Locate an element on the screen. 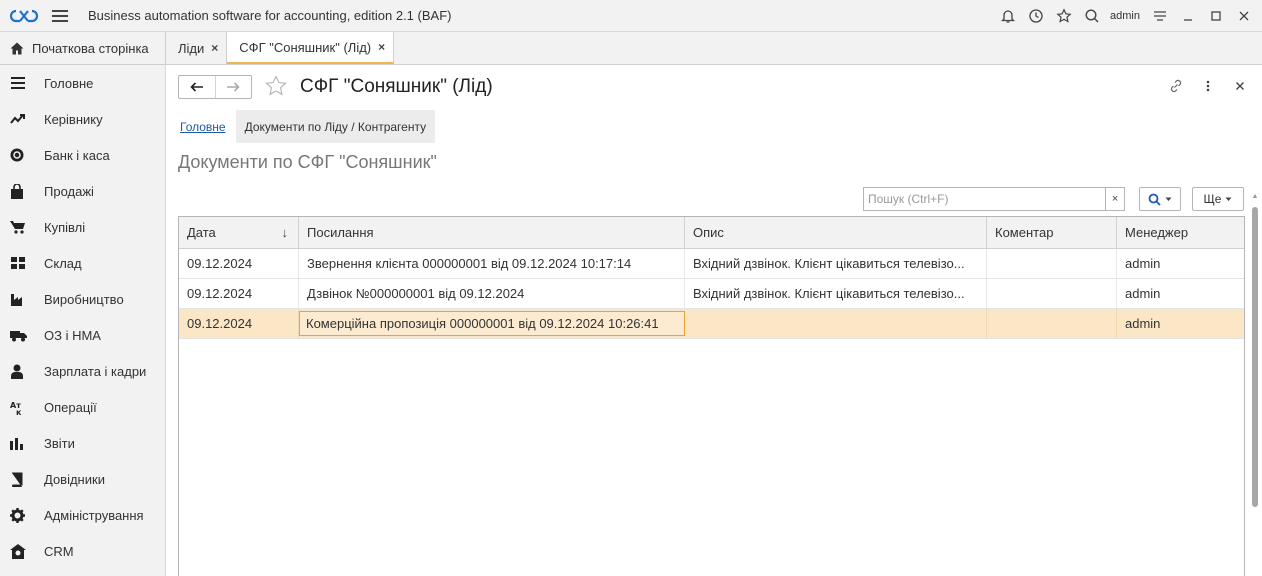  tab-leads: Ліди × is located at coordinates (197, 48).